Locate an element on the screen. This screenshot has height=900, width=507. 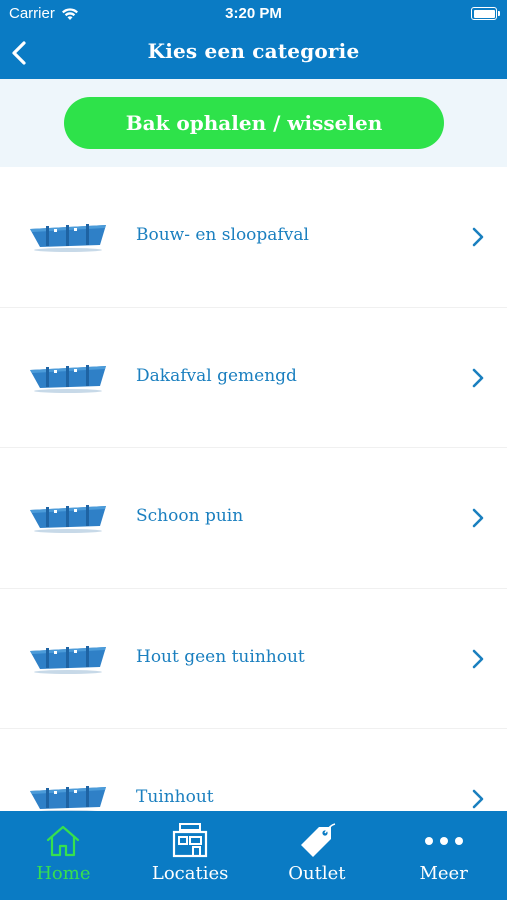
tab-outlet: Outlet is located at coordinates (317, 855).